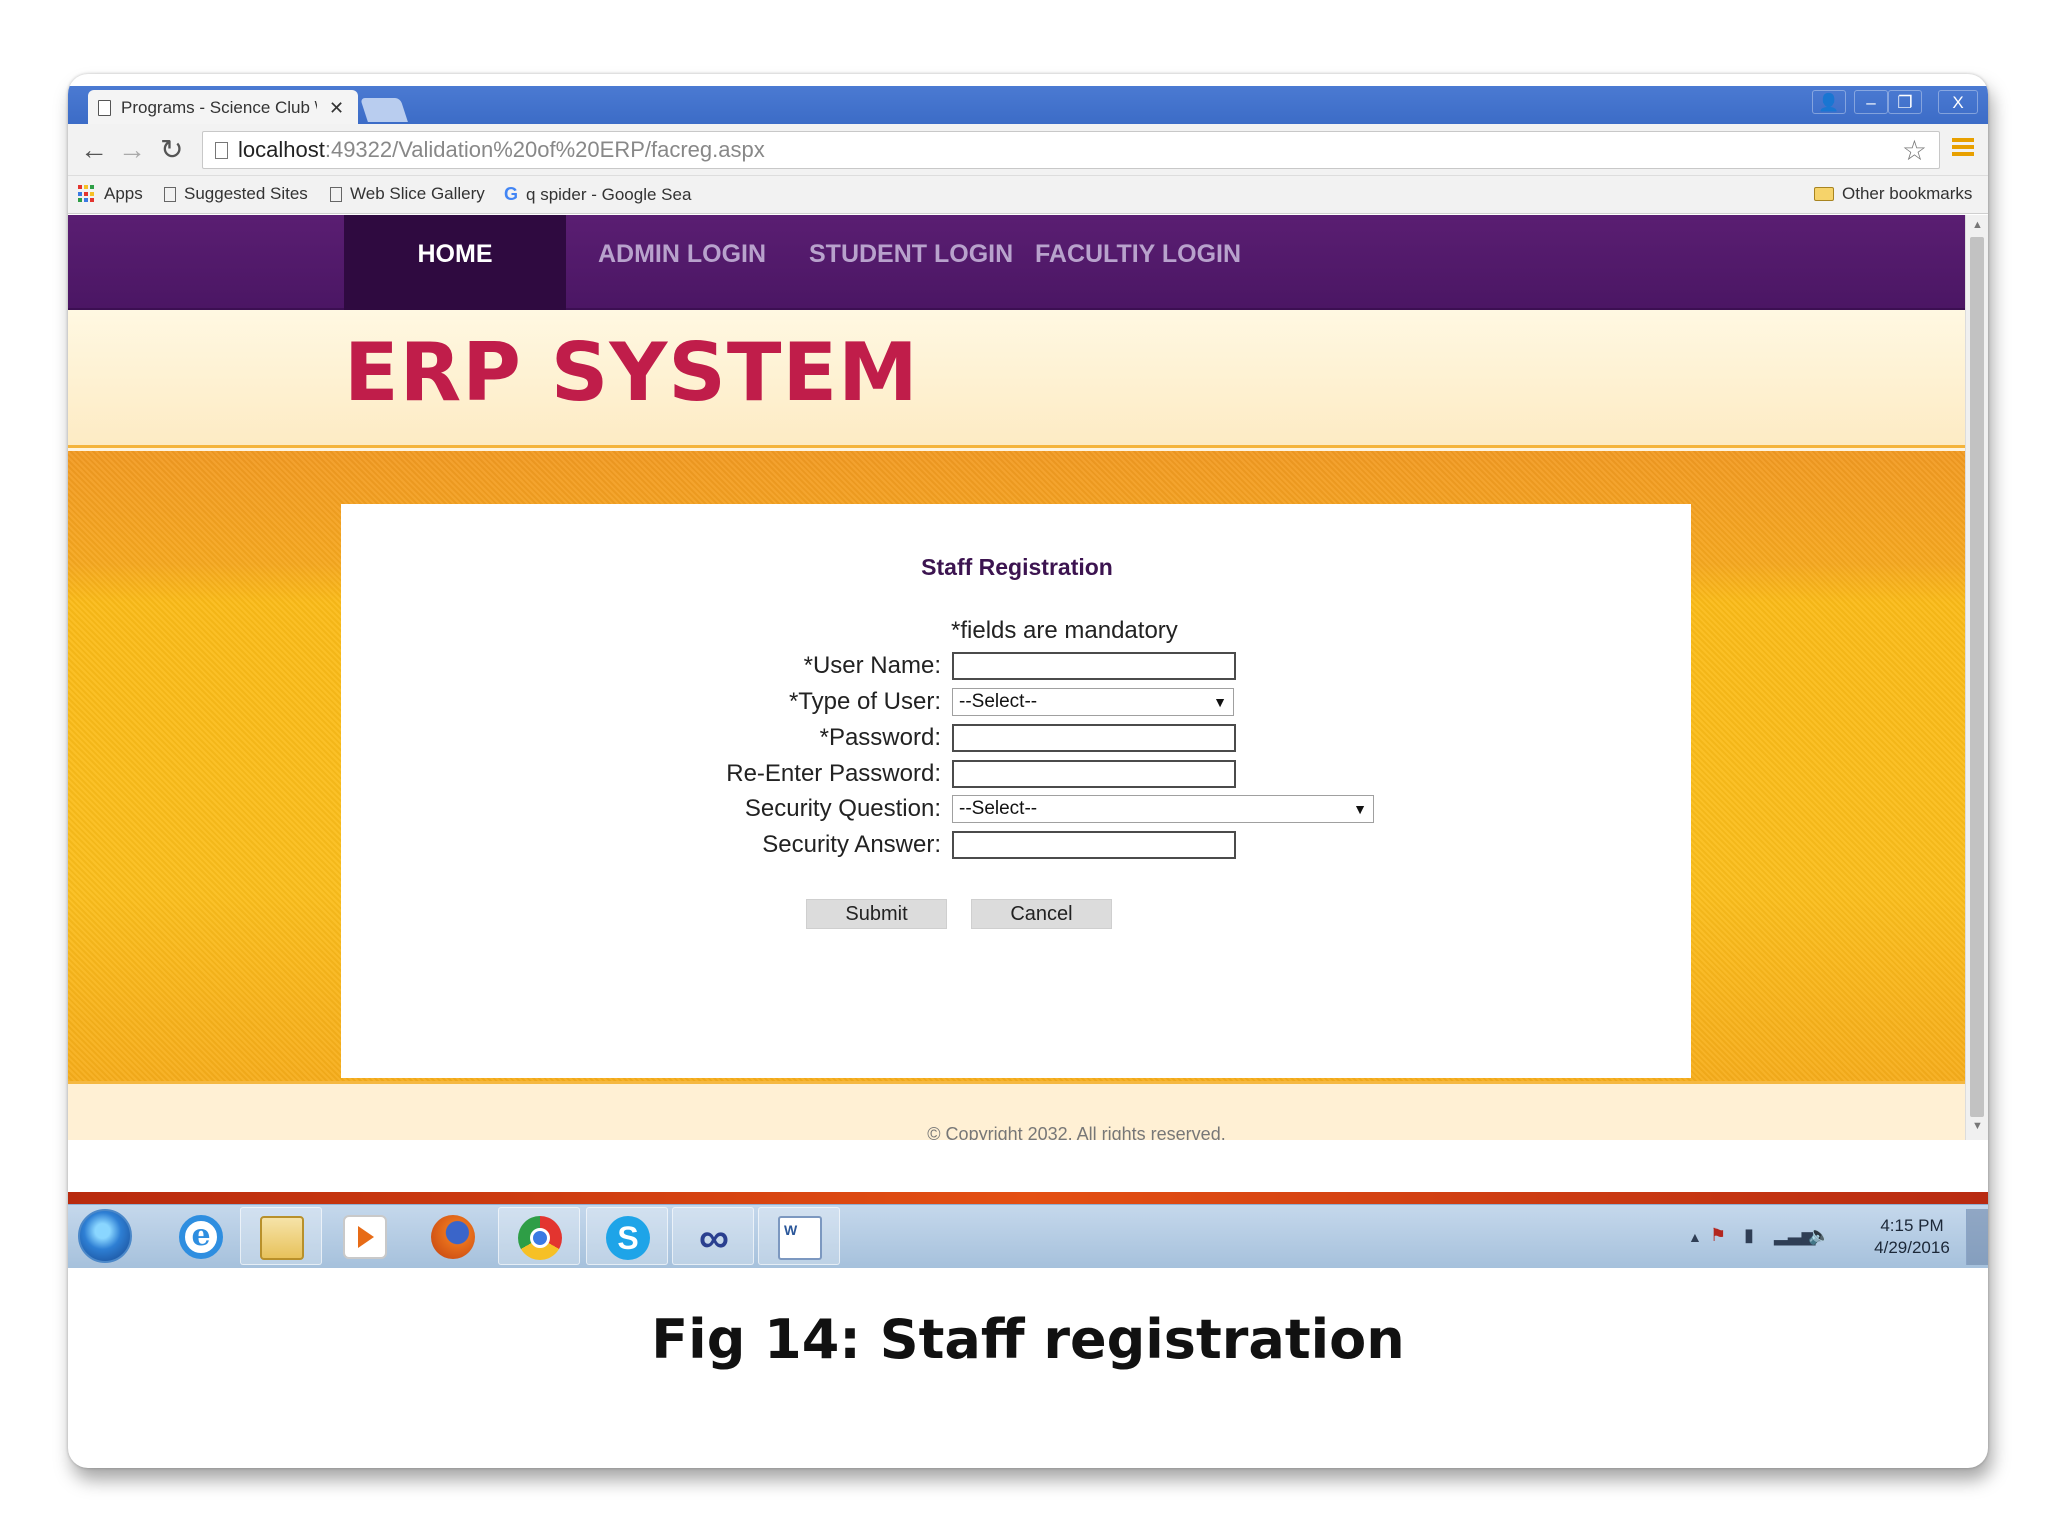  What do you see at coordinates (998, 701) in the screenshot?
I see `user-type-selected: --Select--` at bounding box center [998, 701].